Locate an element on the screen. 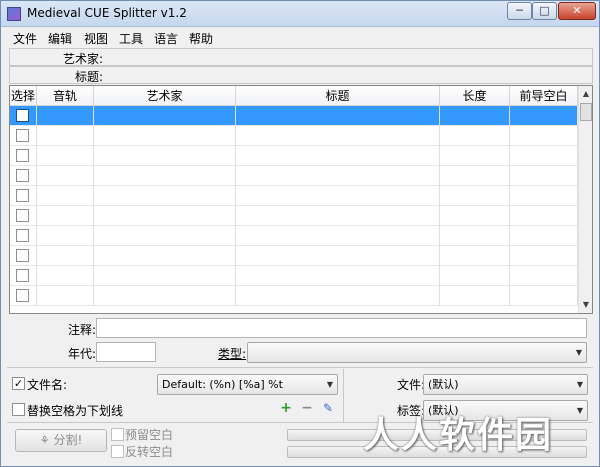 The width and height of the screenshot is (600, 467). table-header: 选择 音轨 艺术家 标题 长度 前导空白 is located at coordinates (294, 96).